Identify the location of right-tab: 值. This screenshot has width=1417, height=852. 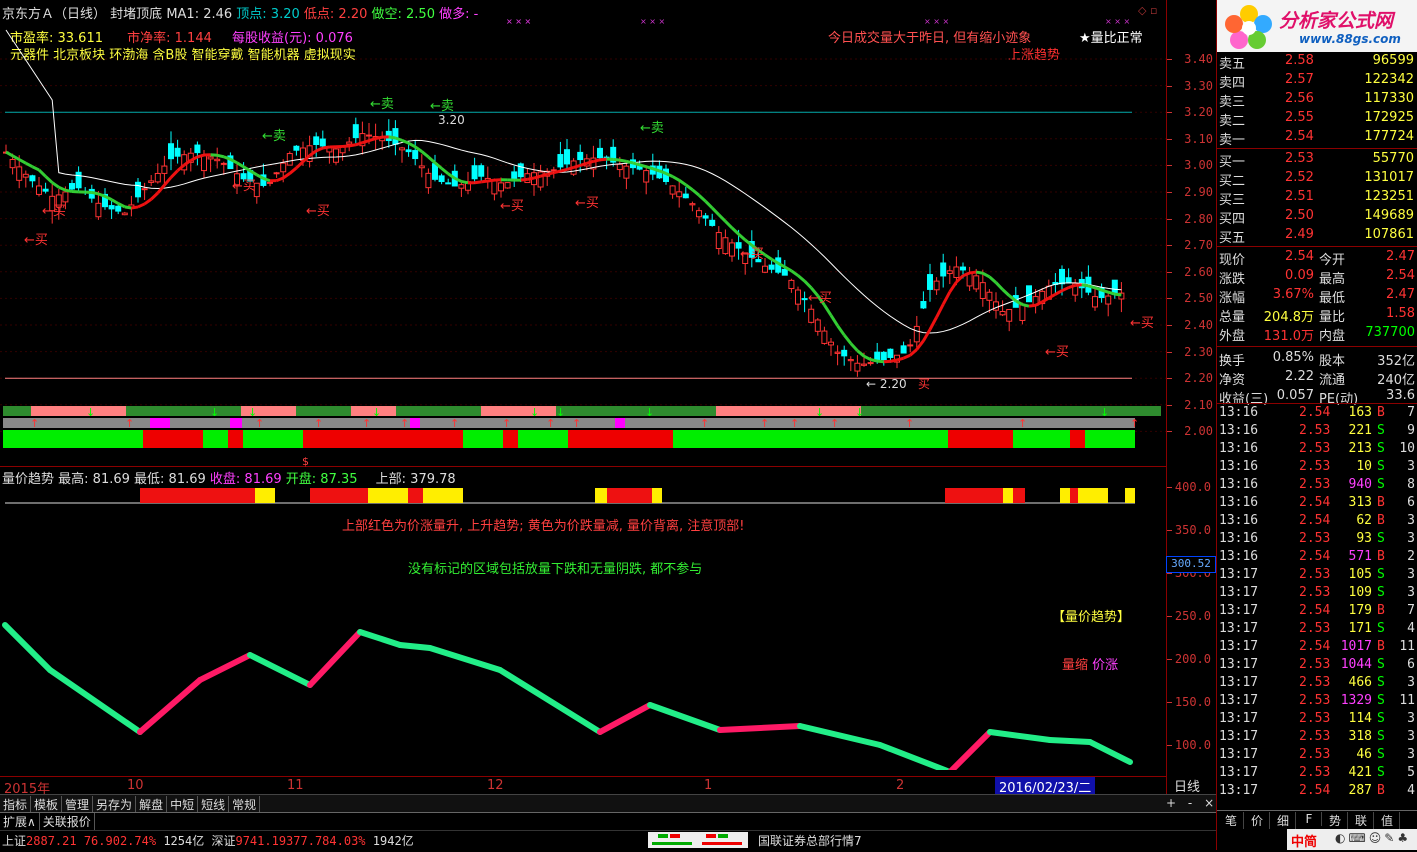
(1387, 820).